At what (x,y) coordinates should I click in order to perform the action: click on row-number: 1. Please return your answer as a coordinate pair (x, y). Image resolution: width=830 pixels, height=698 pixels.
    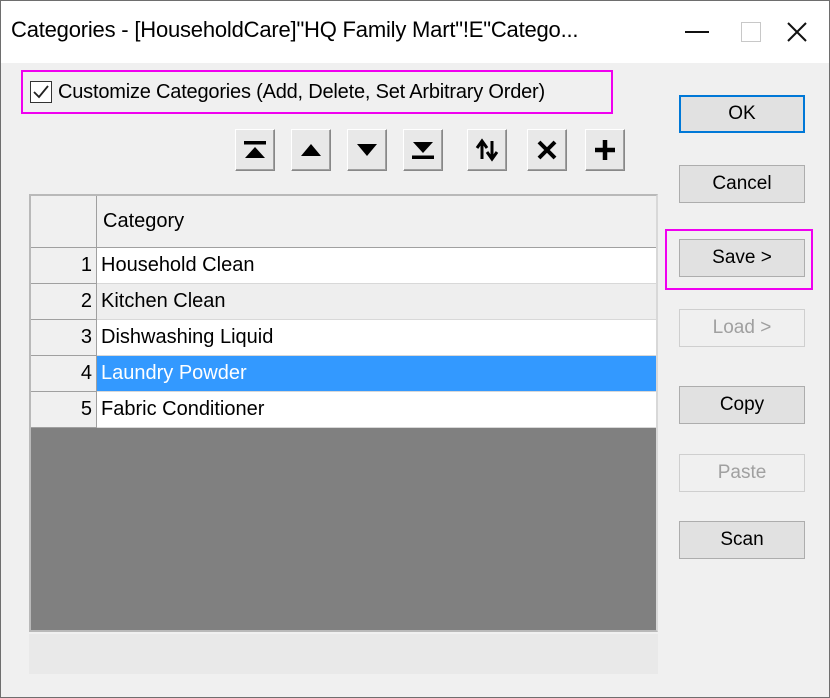
    Looking at the image, I should click on (64, 266).